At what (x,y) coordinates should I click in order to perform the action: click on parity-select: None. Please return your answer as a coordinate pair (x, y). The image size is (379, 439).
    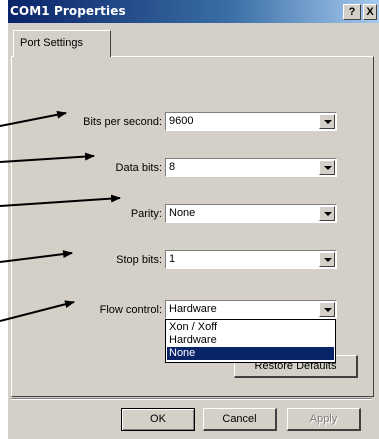
    Looking at the image, I should click on (251, 213).